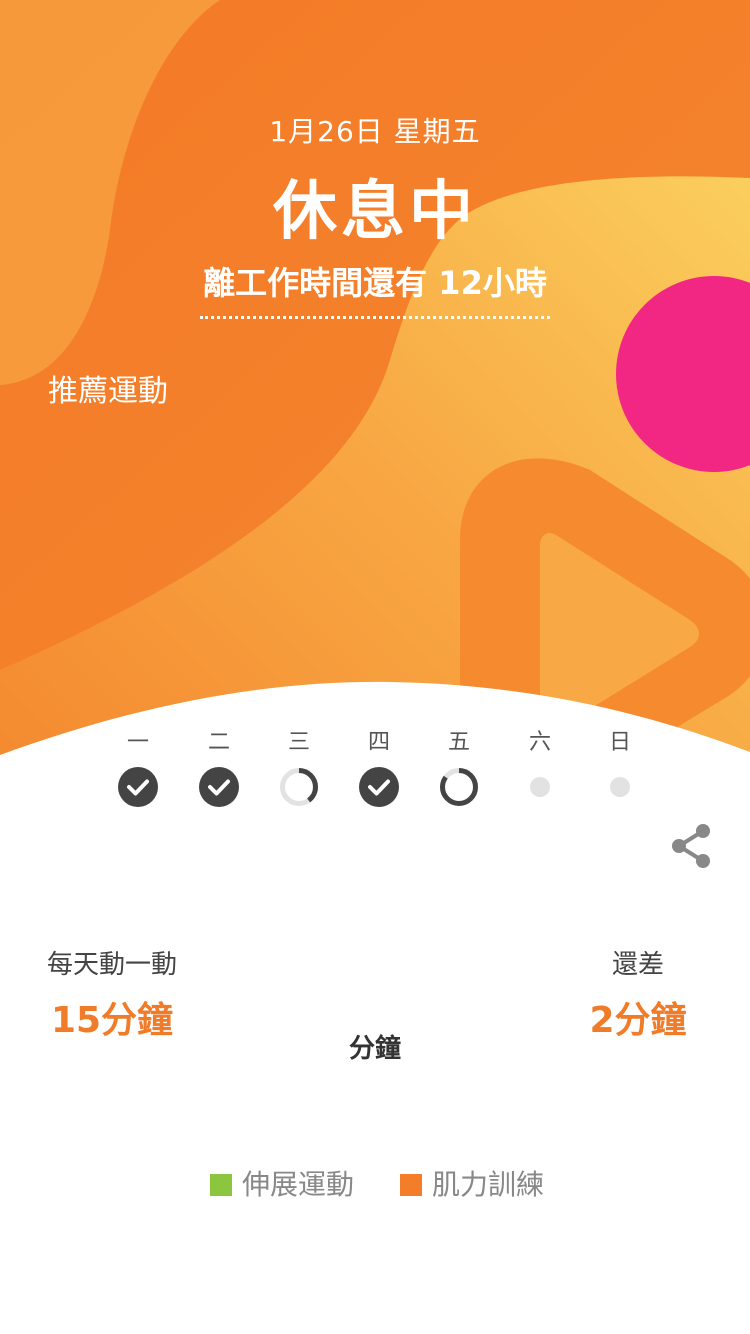 Image resolution: width=750 pixels, height=1334 pixels. I want to click on weekday-label: 三, so click(298, 742).